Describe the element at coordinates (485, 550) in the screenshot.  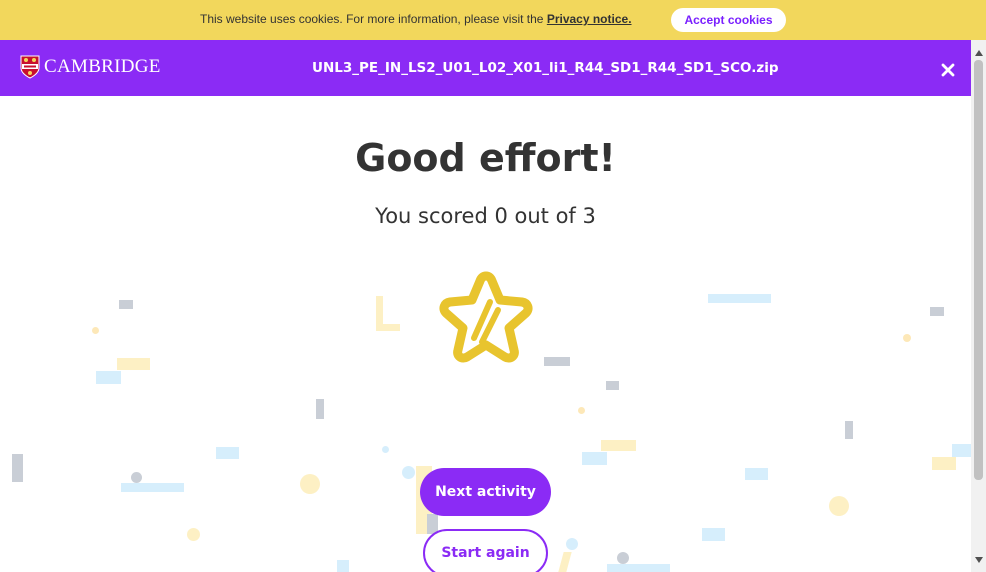
I see `start-again-button: Start again` at that location.